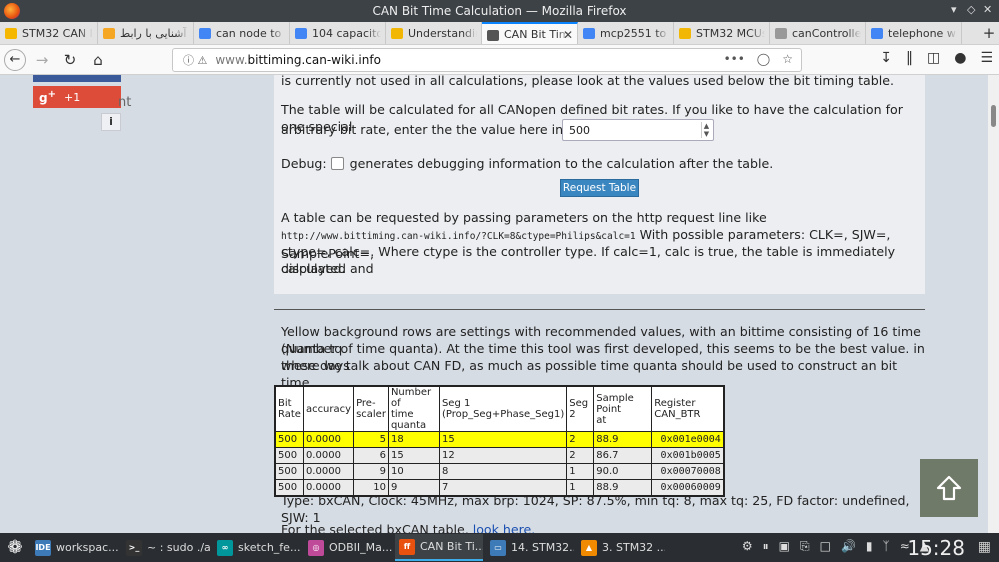 The image size is (999, 562). I want to click on pocket-icon: ◯, so click(763, 59).